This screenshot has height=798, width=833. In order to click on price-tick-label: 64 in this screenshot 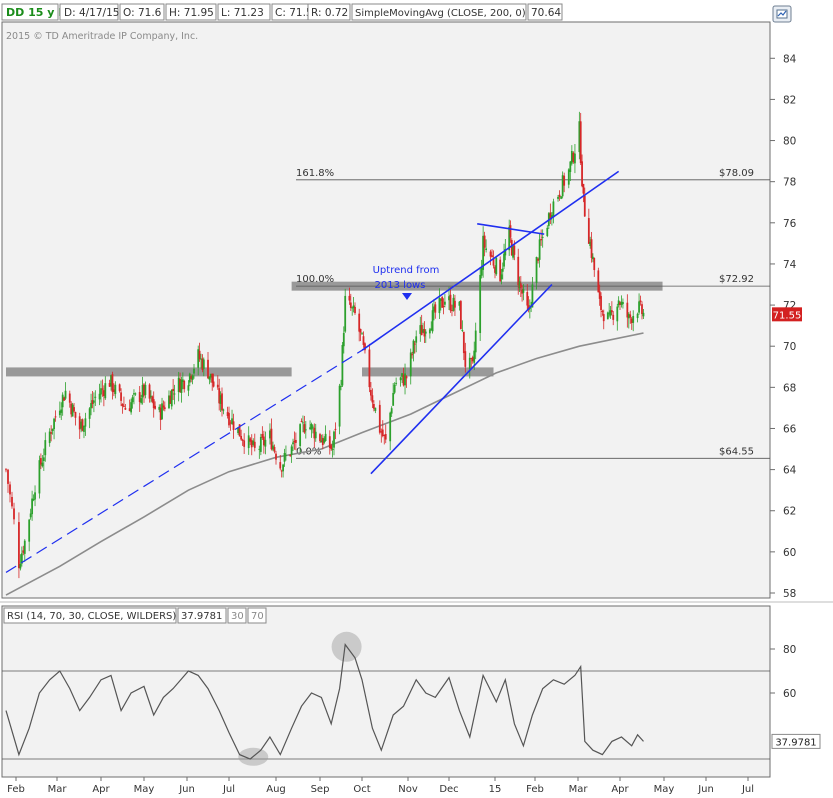, I will do `click(790, 471)`.